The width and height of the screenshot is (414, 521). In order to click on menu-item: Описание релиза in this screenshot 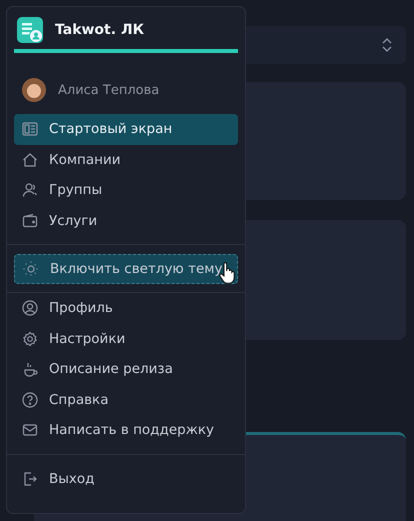, I will do `click(126, 369)`.